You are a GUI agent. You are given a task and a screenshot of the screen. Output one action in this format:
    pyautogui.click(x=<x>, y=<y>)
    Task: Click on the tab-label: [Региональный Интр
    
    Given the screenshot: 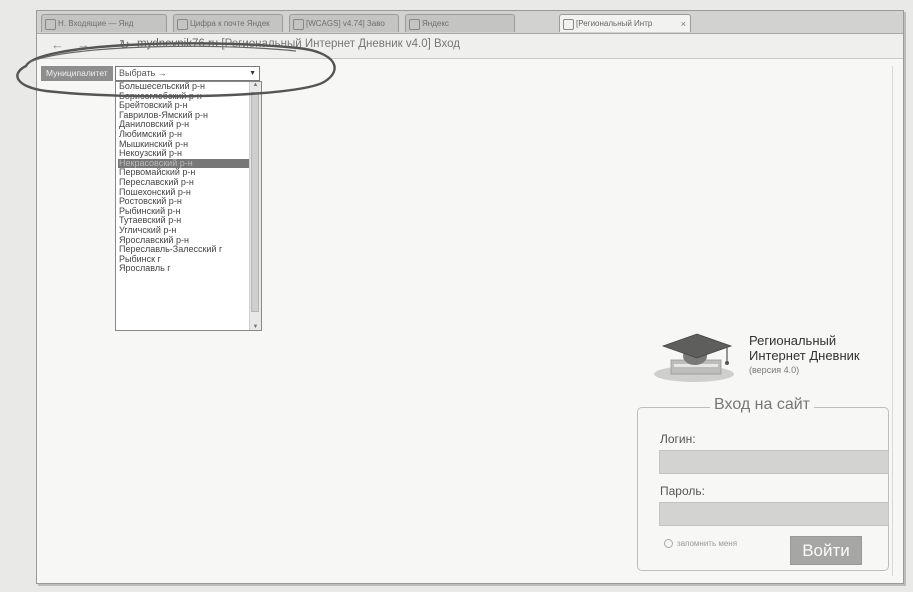 What is the action you would take?
    pyautogui.click(x=614, y=23)
    